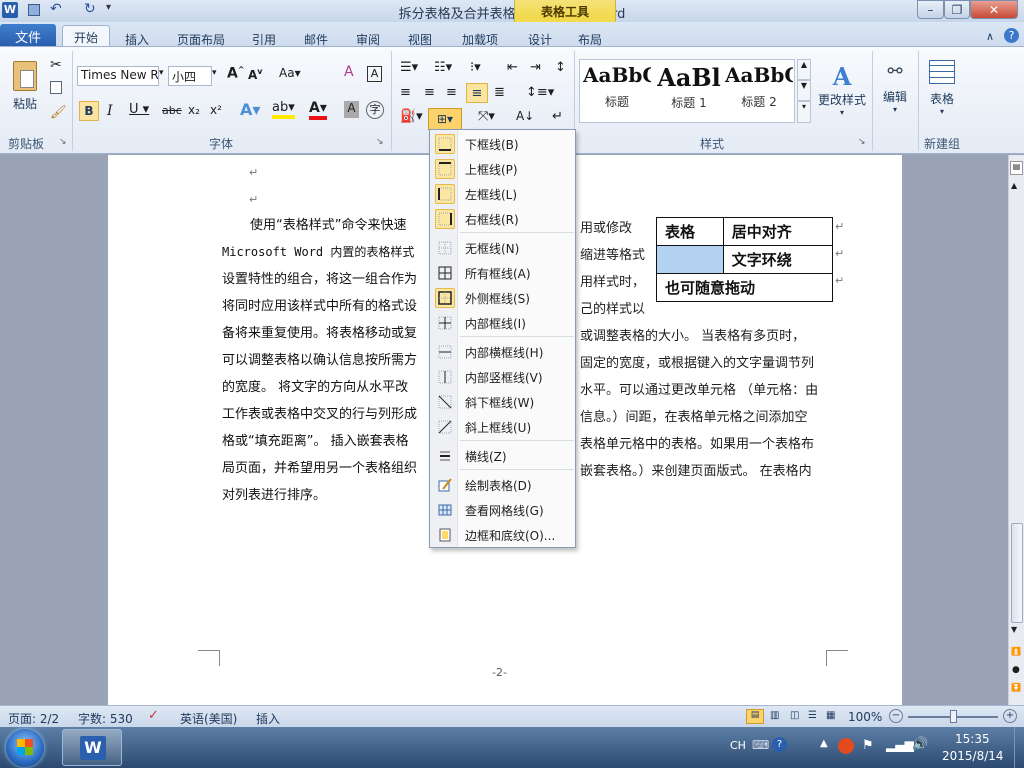 This screenshot has width=1024, height=768. I want to click on maximize-button: ❐, so click(957, 9).